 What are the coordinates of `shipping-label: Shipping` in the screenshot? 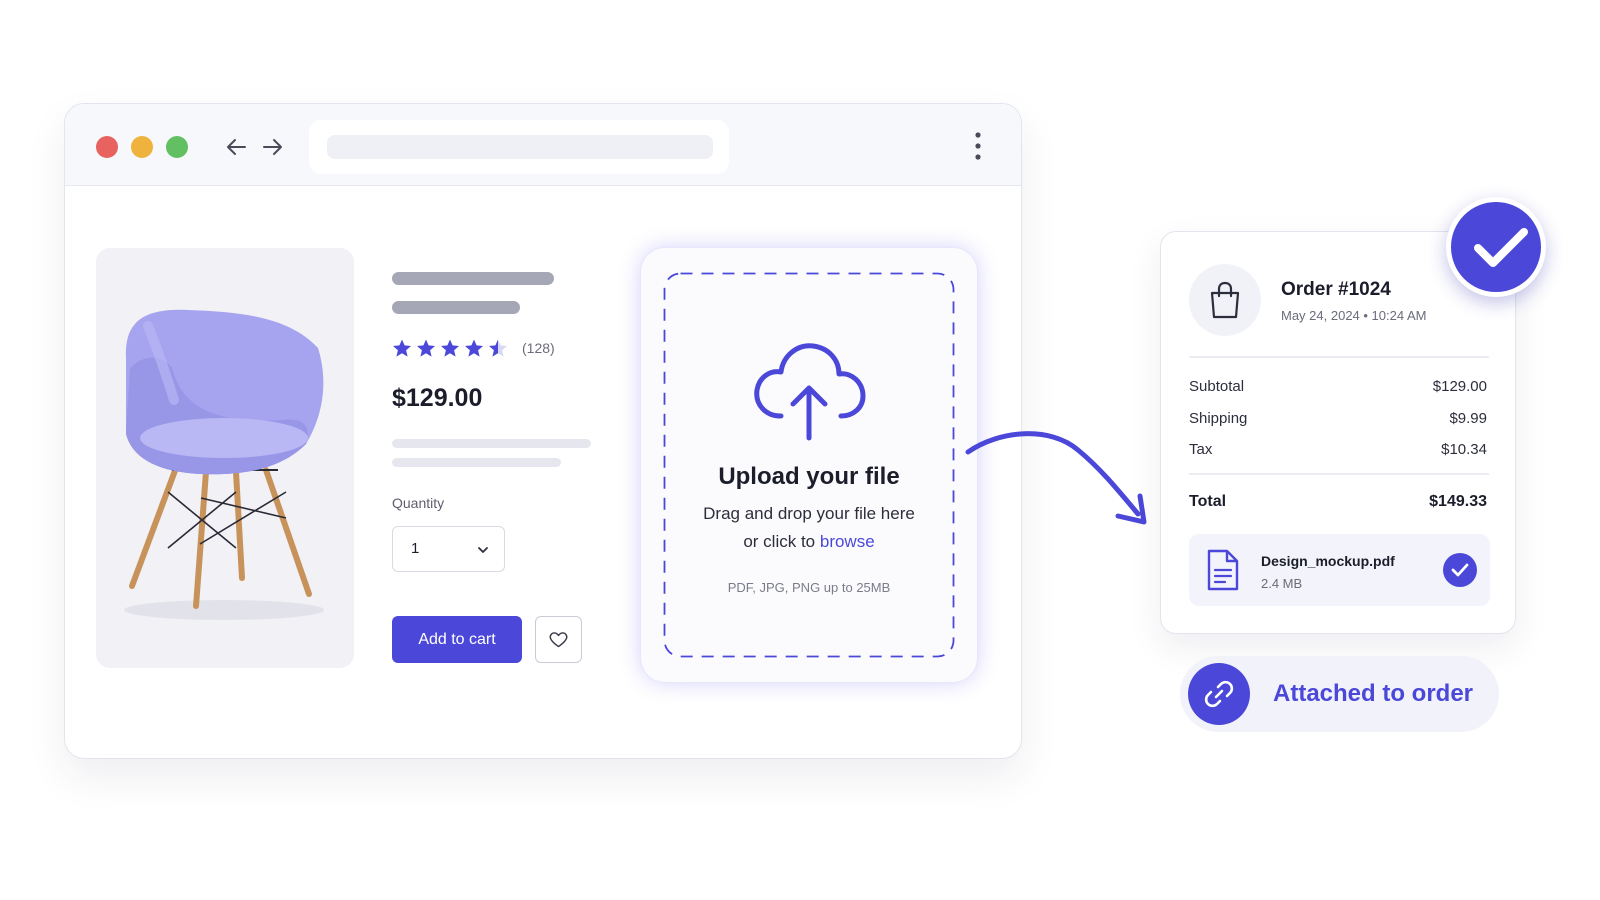 It's located at (1218, 418).